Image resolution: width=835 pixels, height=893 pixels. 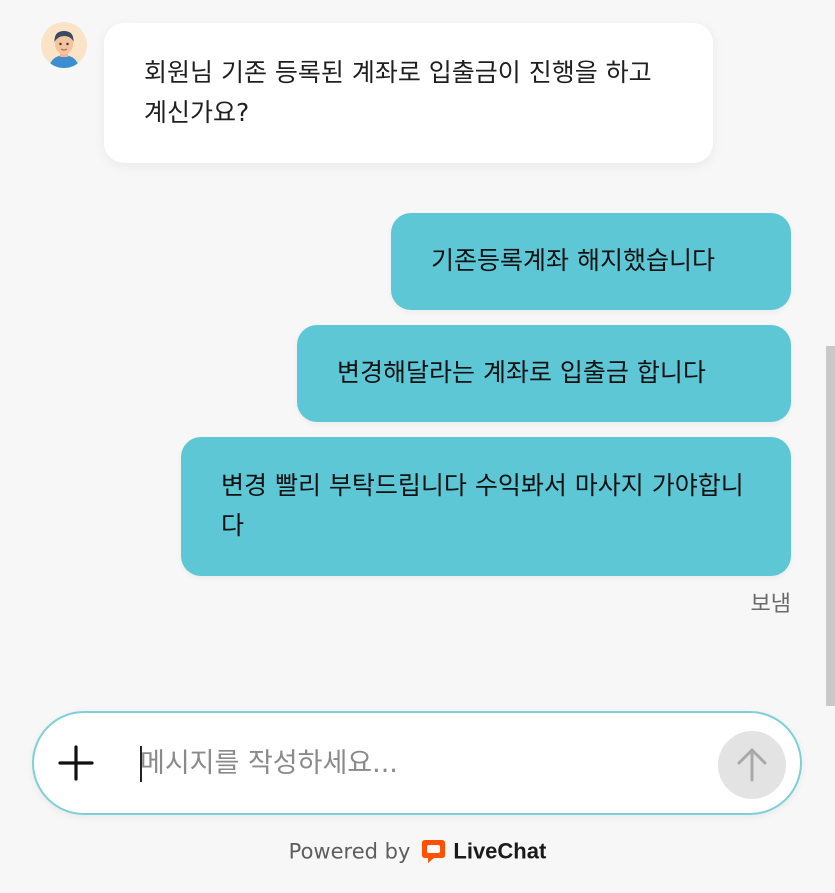 I want to click on message-status: 보냄, so click(x=770, y=604).